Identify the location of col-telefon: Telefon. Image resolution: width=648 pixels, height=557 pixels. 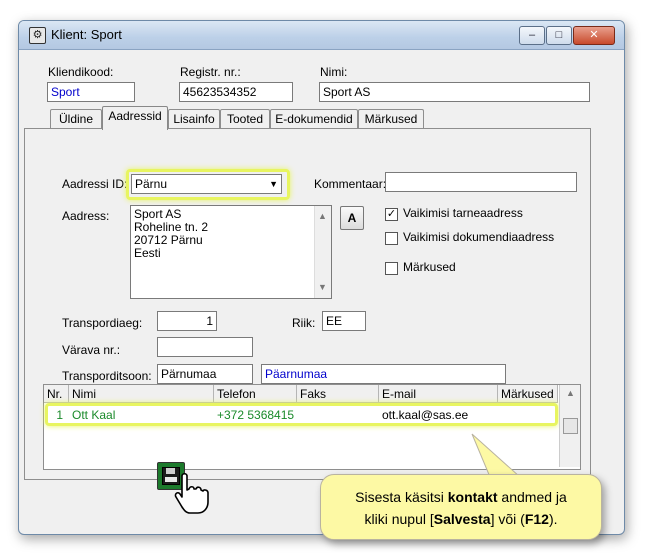
(255, 394).